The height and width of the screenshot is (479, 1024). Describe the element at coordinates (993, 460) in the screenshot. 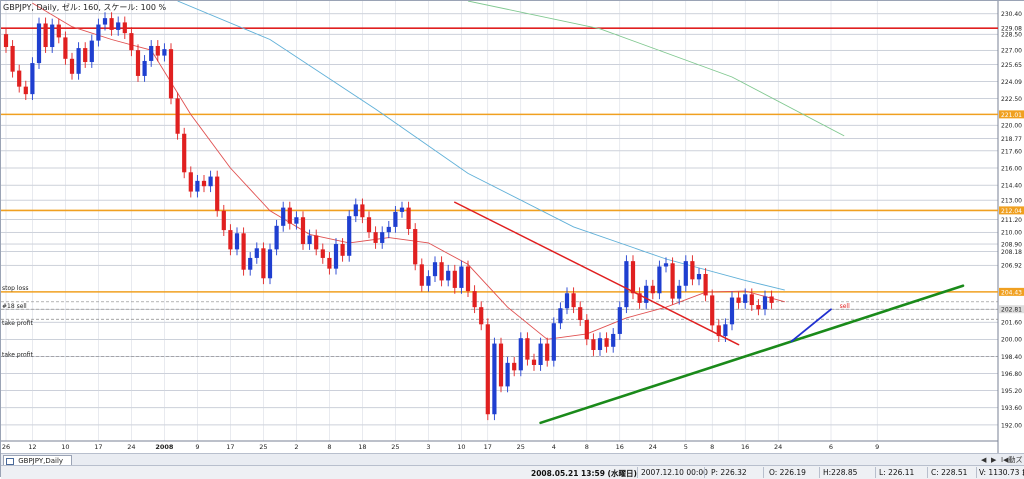

I see `tab-next-button: ▶` at that location.